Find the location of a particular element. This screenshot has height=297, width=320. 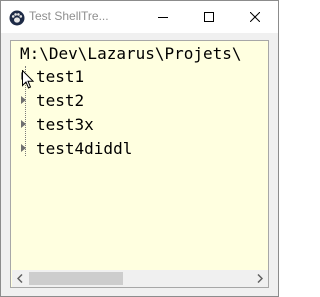

tree-item-label: test4diddl is located at coordinates (84, 149).